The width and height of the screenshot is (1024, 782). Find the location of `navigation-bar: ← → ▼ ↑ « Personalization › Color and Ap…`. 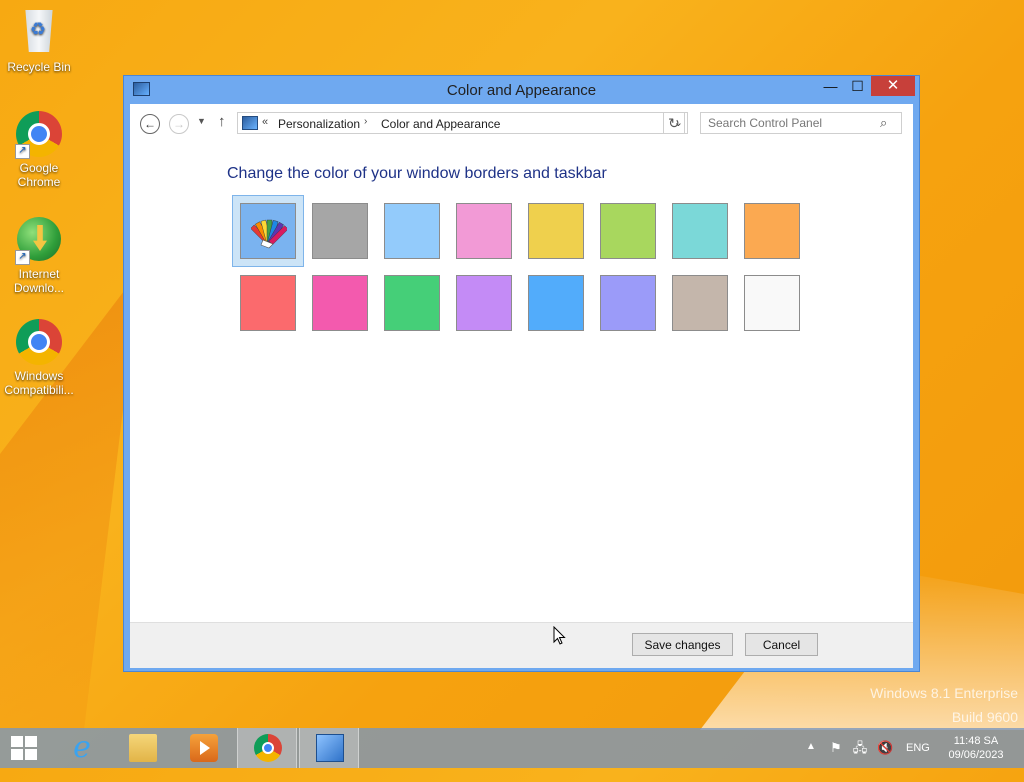

navigation-bar: ← → ▼ ↑ « Personalization › Color and Ap… is located at coordinates (521, 123).